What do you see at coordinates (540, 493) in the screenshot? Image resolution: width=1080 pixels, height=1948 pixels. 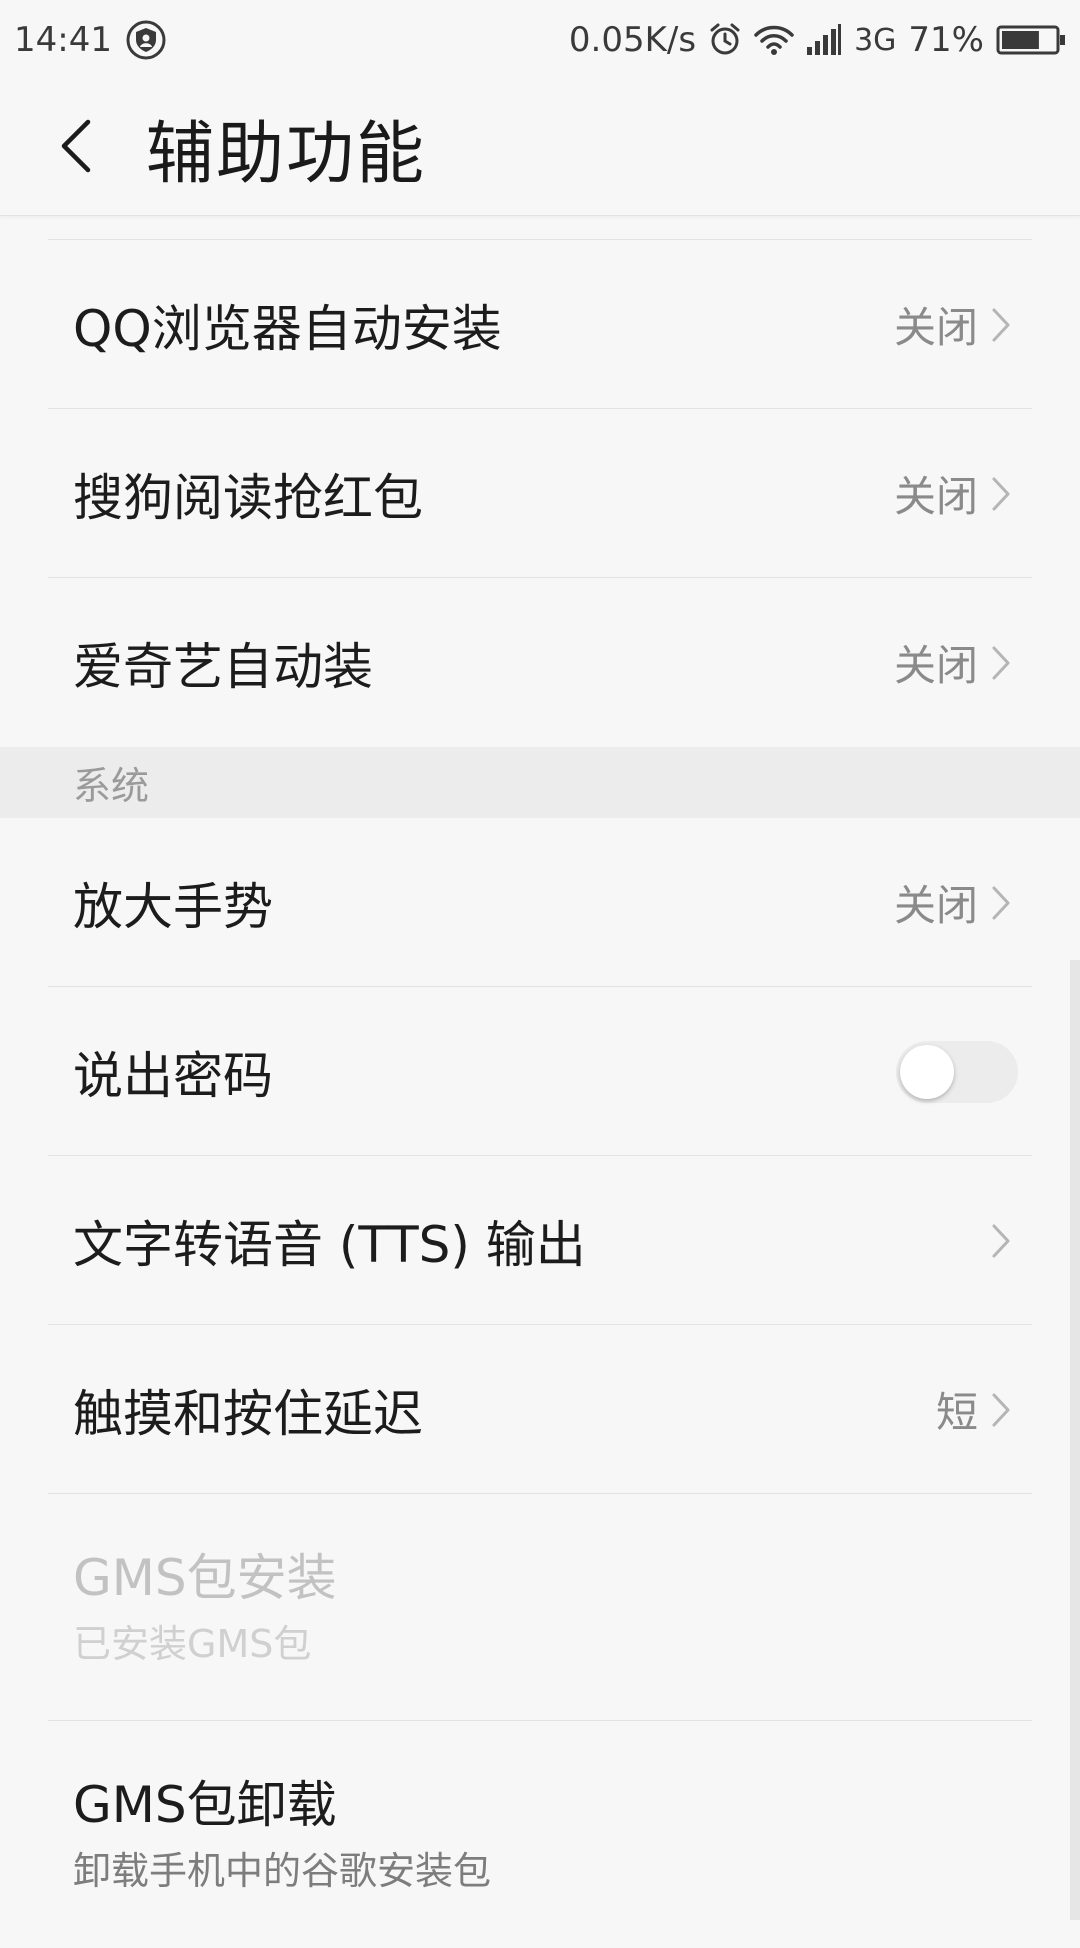 I see `setting-row-sogou-reader: 搜狗阅读抢红包 关闭` at bounding box center [540, 493].